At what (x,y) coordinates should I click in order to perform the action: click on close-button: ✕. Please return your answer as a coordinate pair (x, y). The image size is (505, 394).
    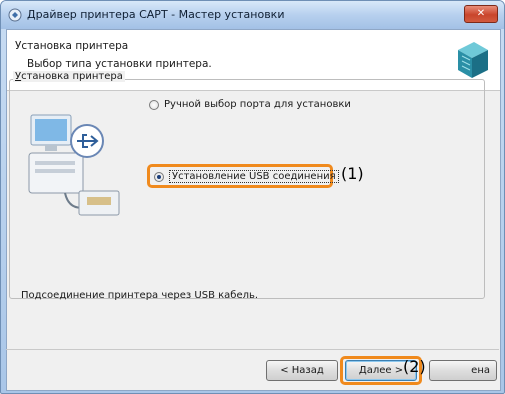
    Looking at the image, I should click on (481, 14).